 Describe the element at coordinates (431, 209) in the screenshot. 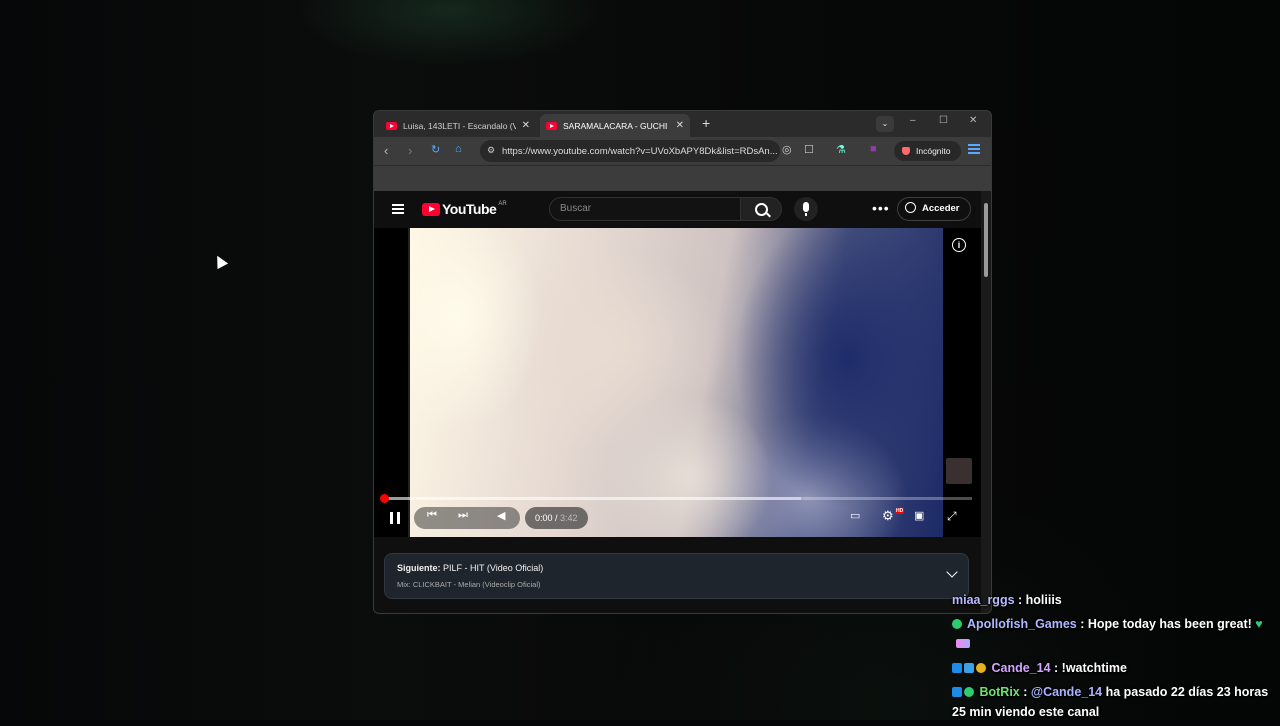

I see `youtube-play-icon` at that location.